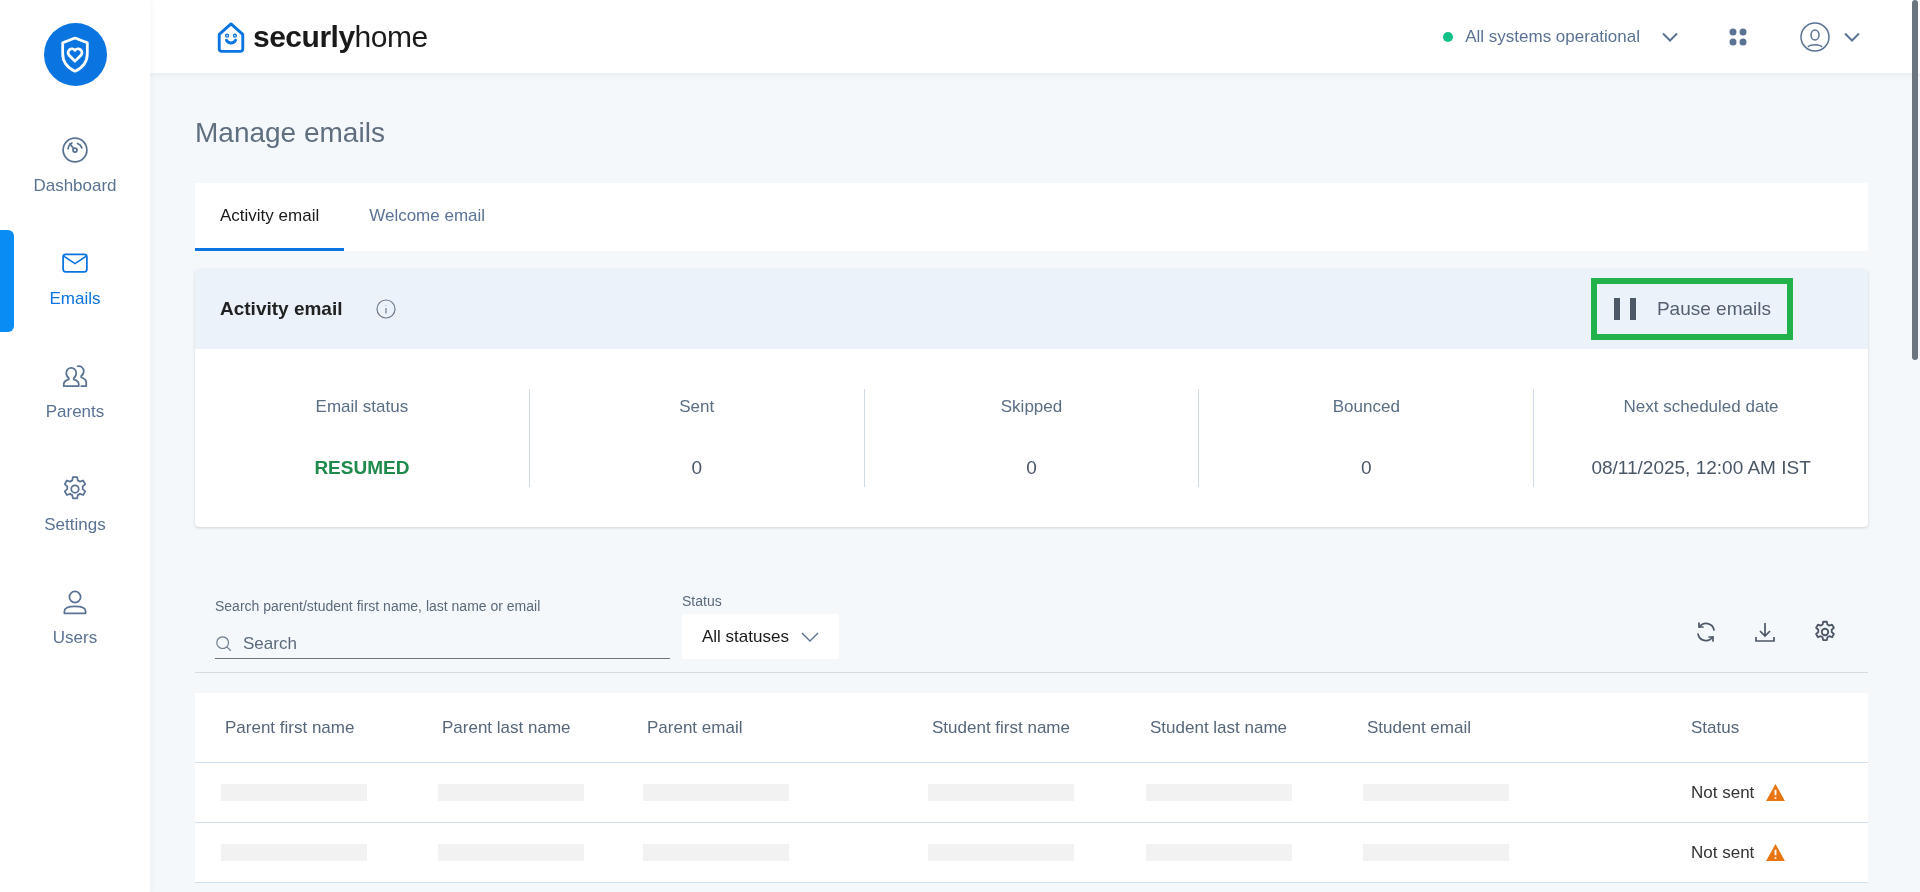 The width and height of the screenshot is (1920, 892). What do you see at coordinates (1031, 407) in the screenshot?
I see `stat-label: Skipped` at bounding box center [1031, 407].